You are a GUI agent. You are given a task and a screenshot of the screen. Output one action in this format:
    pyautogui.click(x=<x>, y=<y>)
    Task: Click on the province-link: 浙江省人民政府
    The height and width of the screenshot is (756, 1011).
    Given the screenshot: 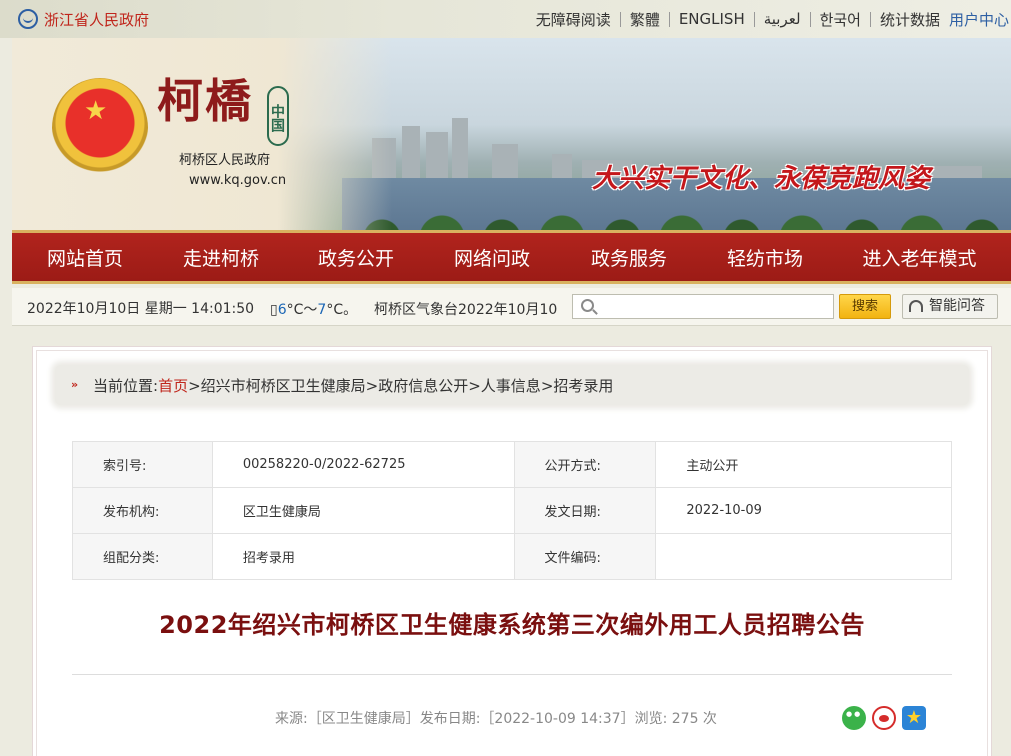 What is the action you would take?
    pyautogui.click(x=83, y=19)
    